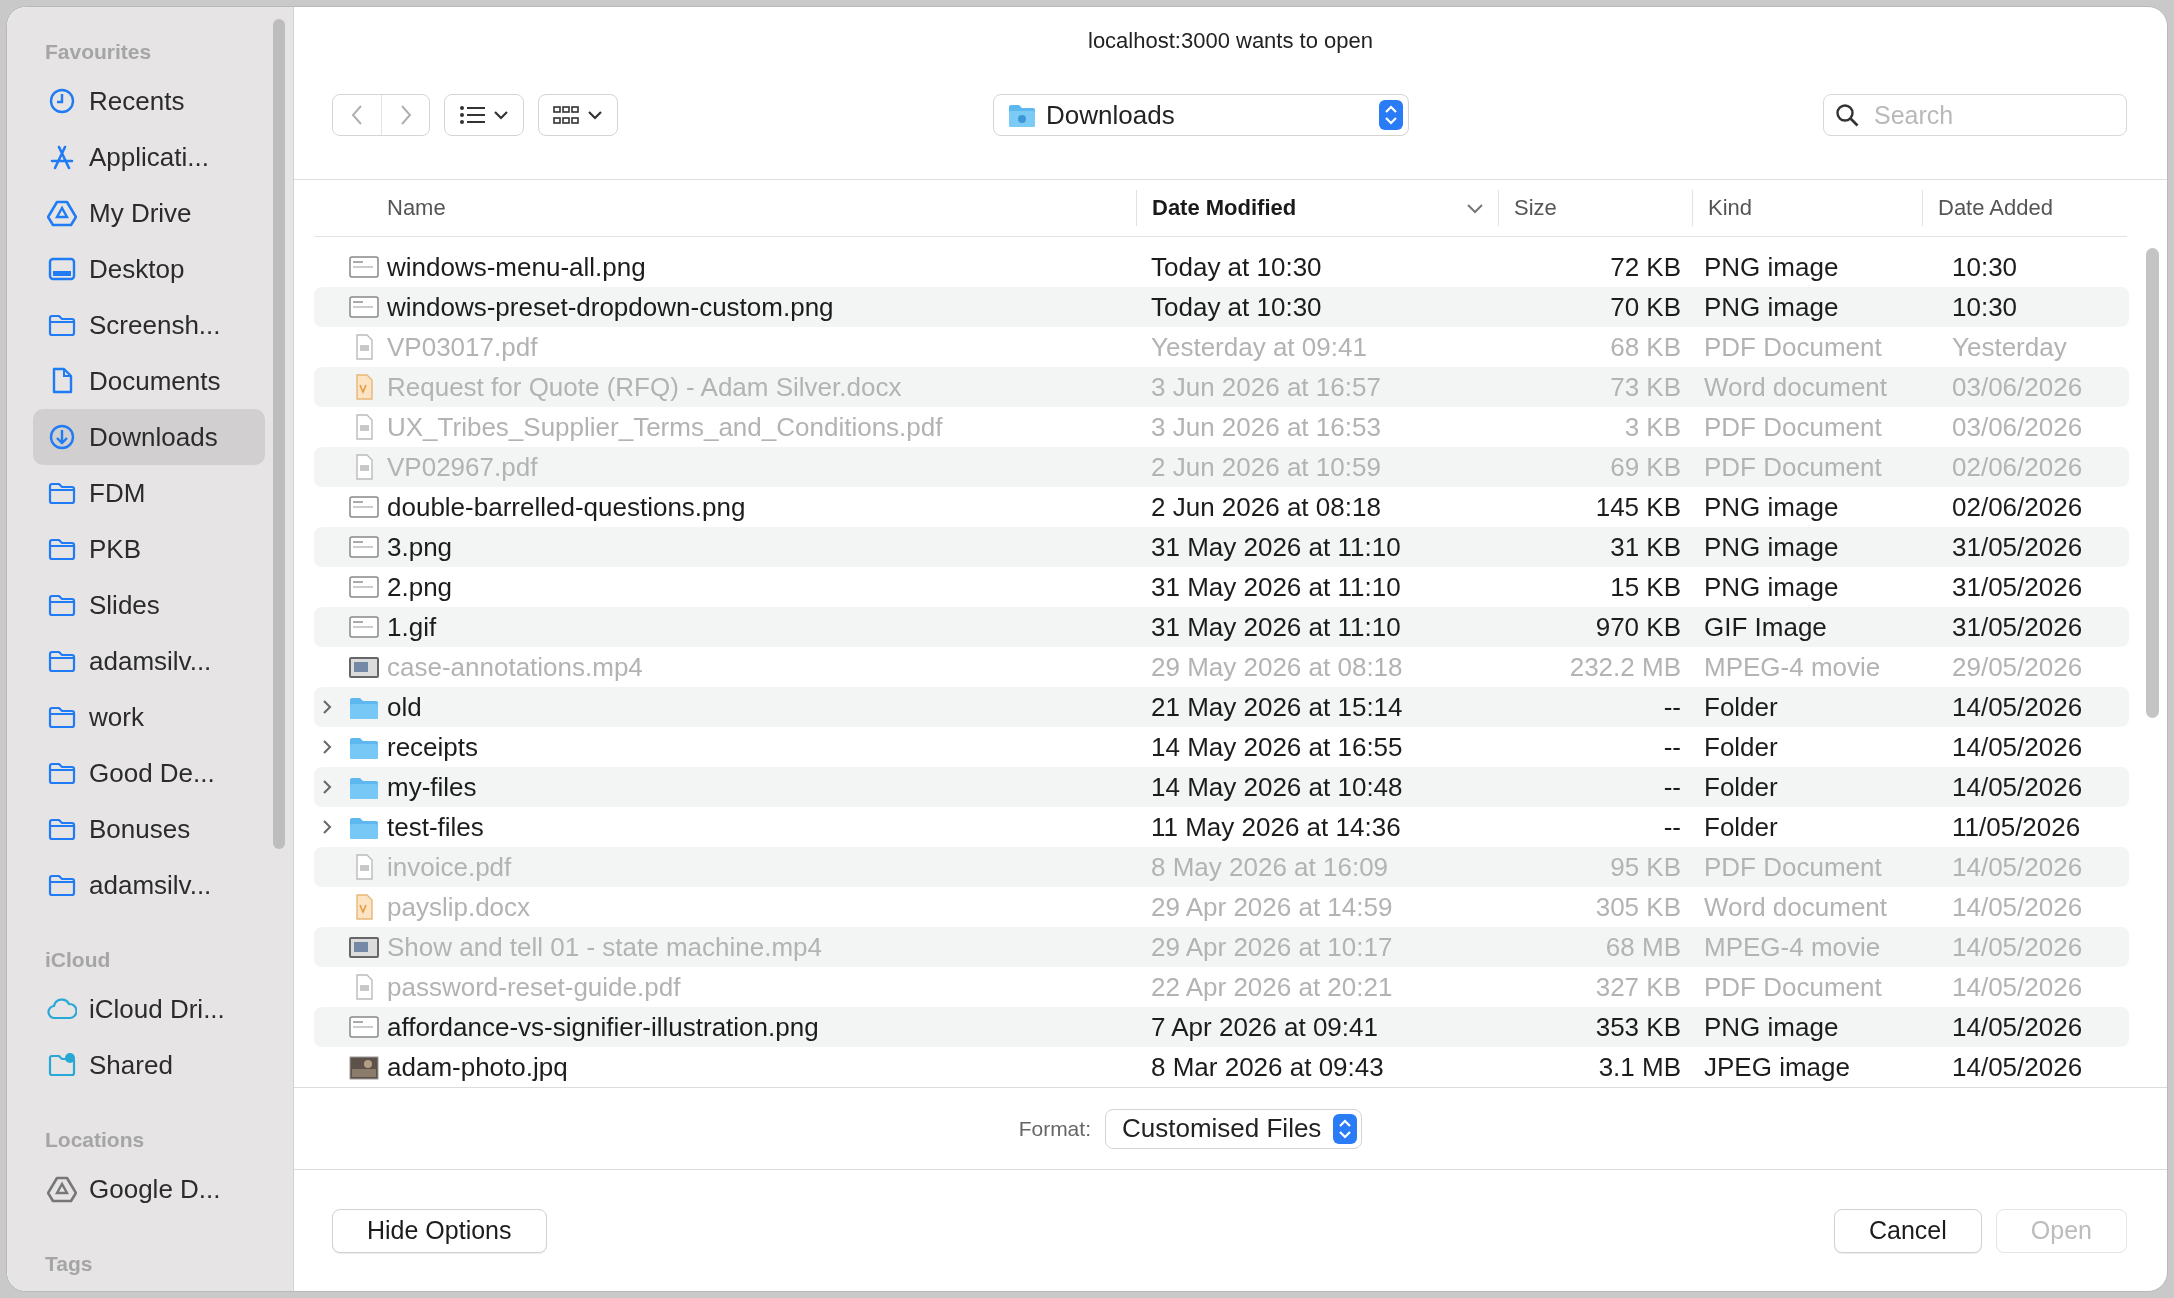 The width and height of the screenshot is (2174, 1298). I want to click on file-row: my-files 14 May 2026 at 10:48 -- Folder 14/05/2026, so click(1221, 787).